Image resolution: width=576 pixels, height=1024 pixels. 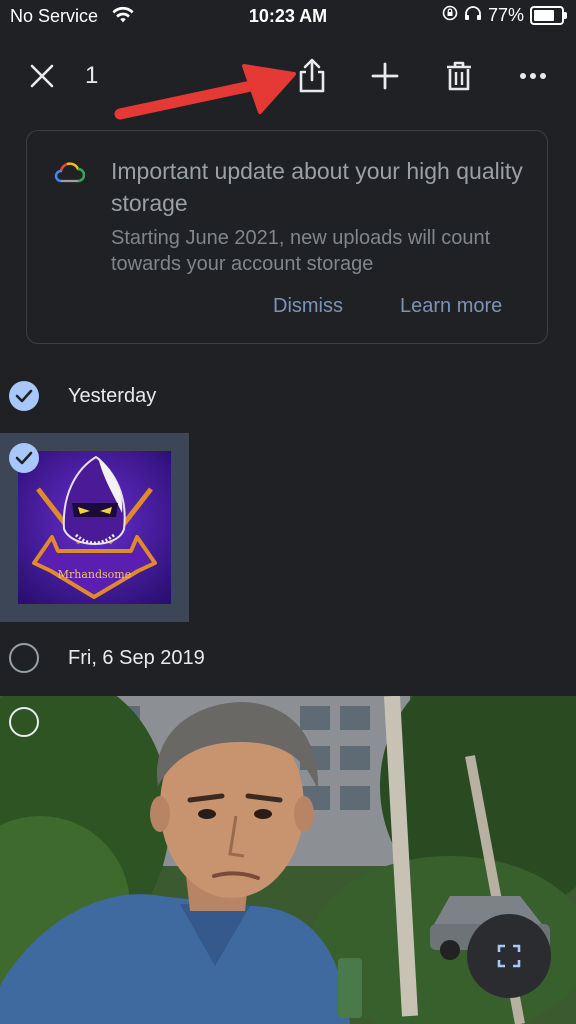 I want to click on selected-count: 1, so click(x=92, y=75).